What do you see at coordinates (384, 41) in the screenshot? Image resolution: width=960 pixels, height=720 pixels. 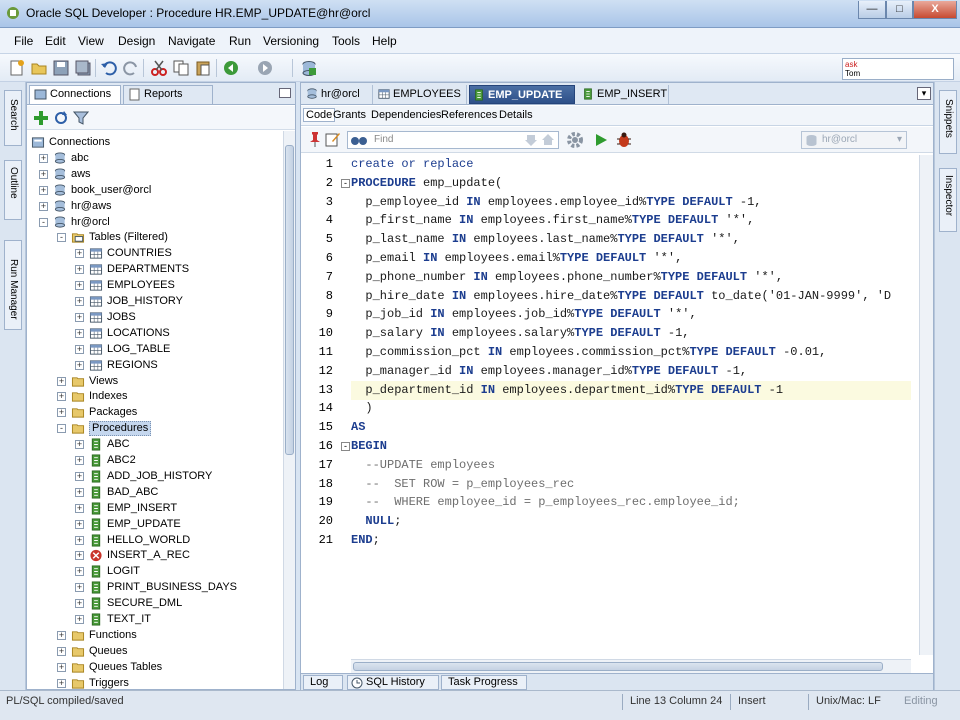 I see `menu-help: Help` at bounding box center [384, 41].